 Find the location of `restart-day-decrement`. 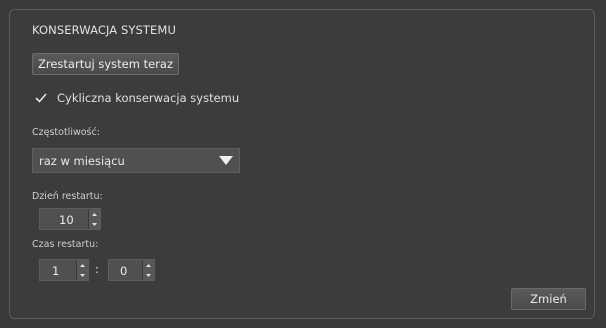

restart-day-decrement is located at coordinates (94, 224).